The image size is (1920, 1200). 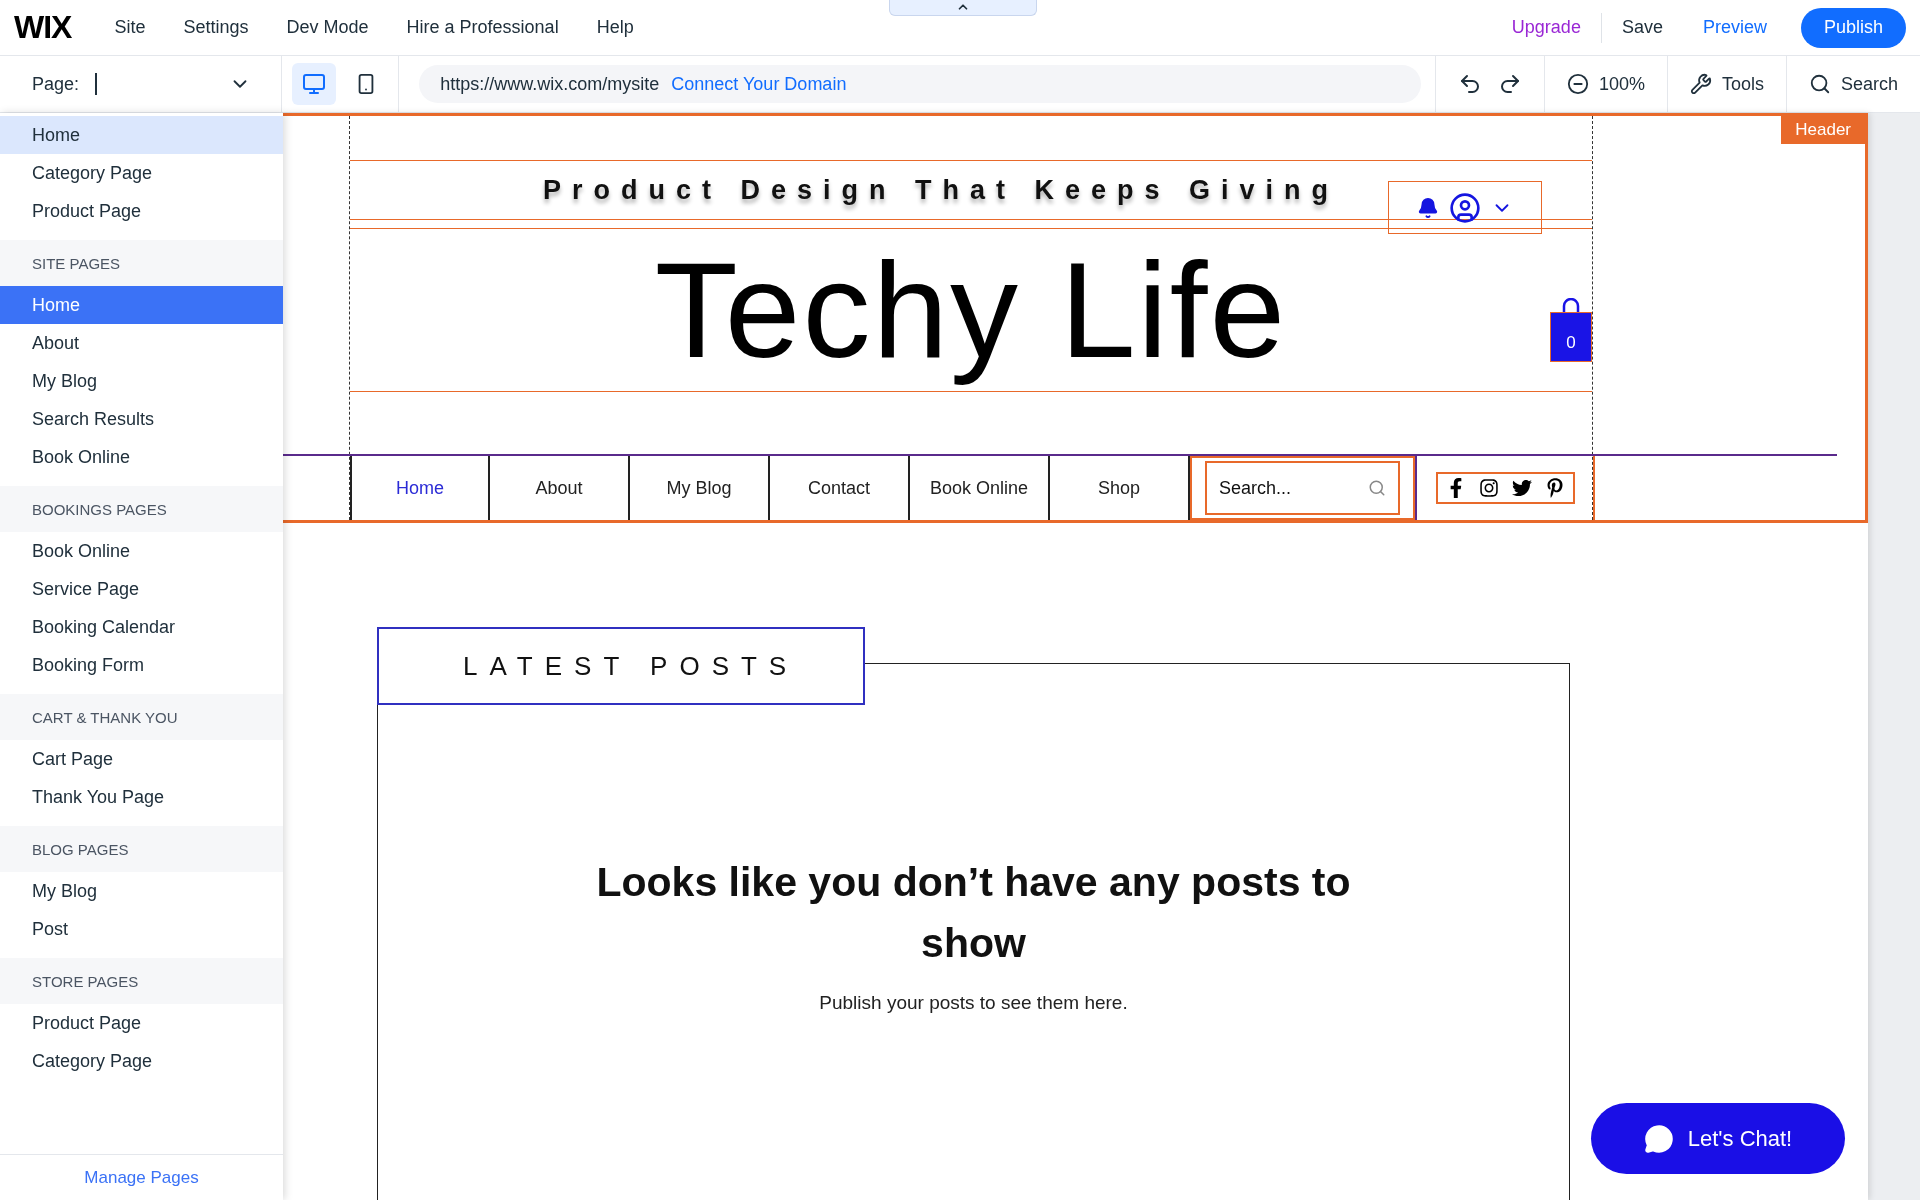 I want to click on bell-icon, so click(x=1428, y=207).